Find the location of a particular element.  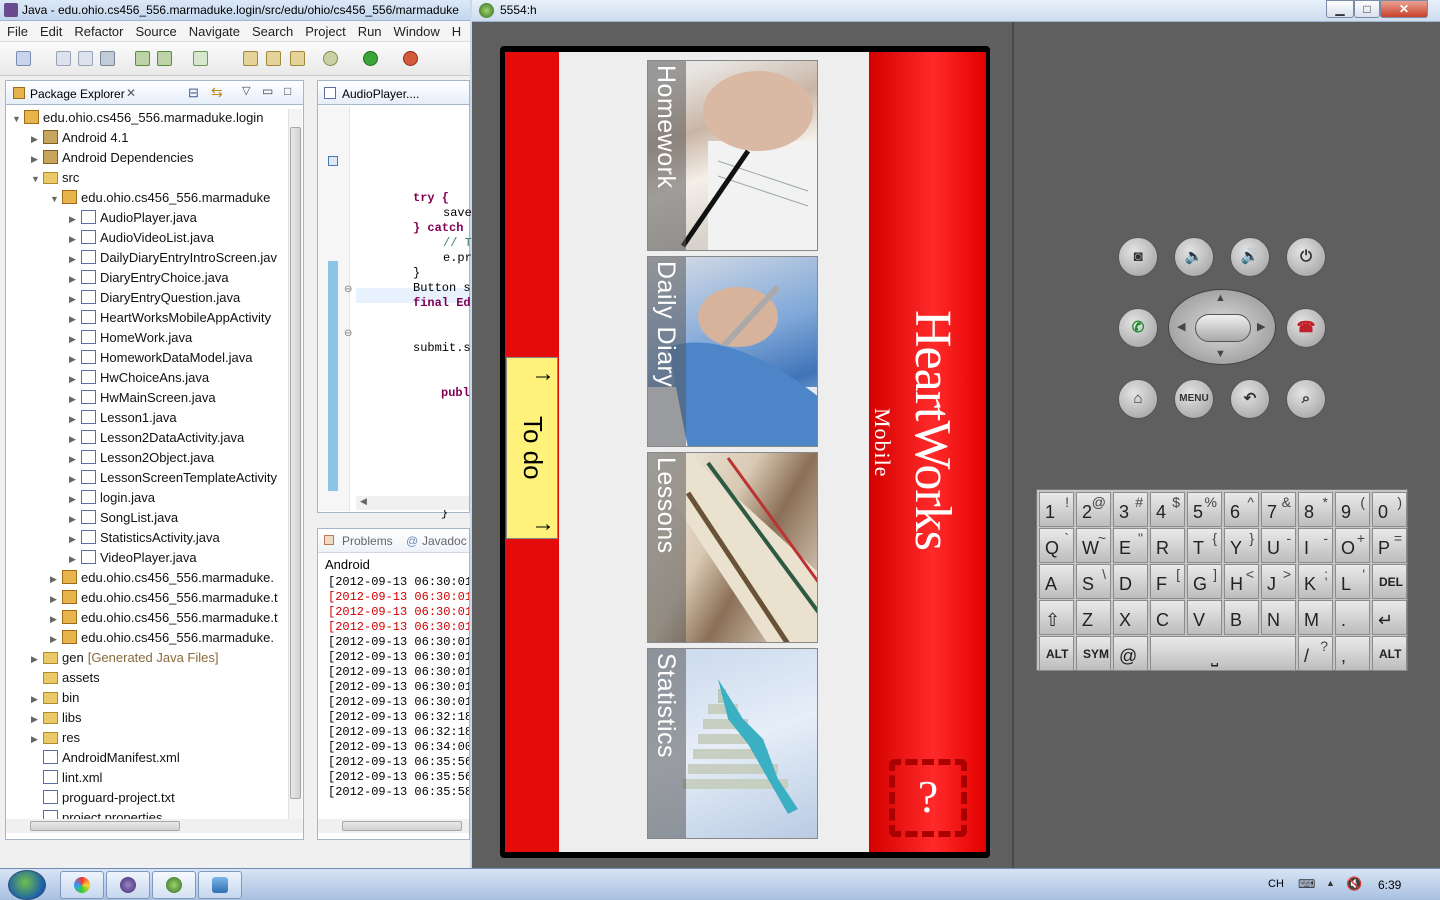

key-1: 1! is located at coordinates (1056, 509).